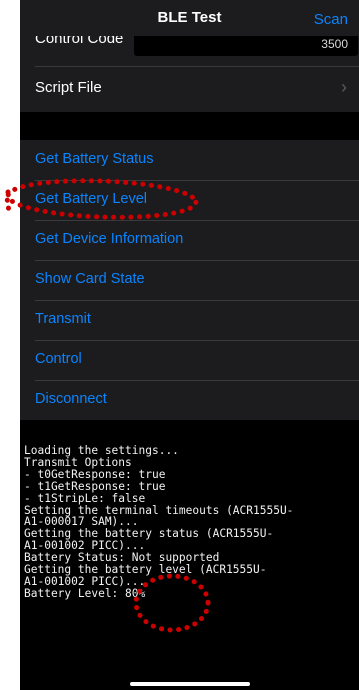 This screenshot has height=690, width=359. What do you see at coordinates (63, 319) in the screenshot?
I see `action-label: Transmit` at bounding box center [63, 319].